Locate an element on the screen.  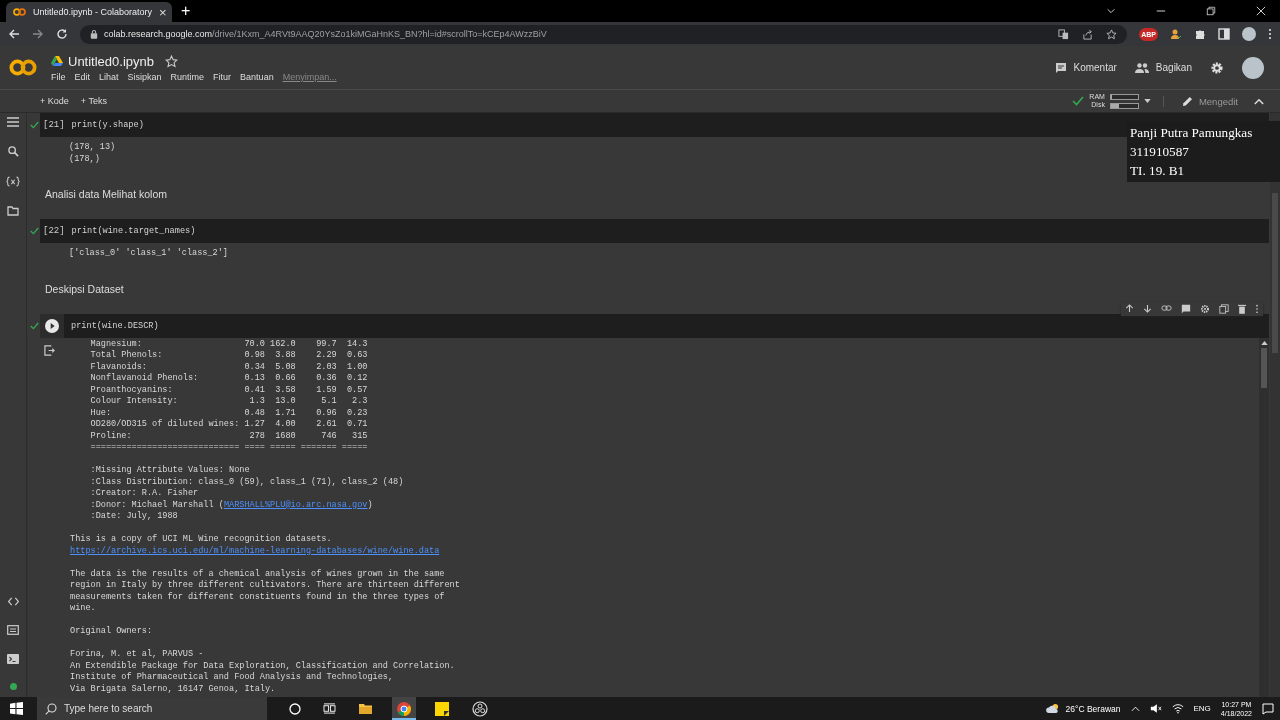
menu-item: Edit is located at coordinates (82, 76).